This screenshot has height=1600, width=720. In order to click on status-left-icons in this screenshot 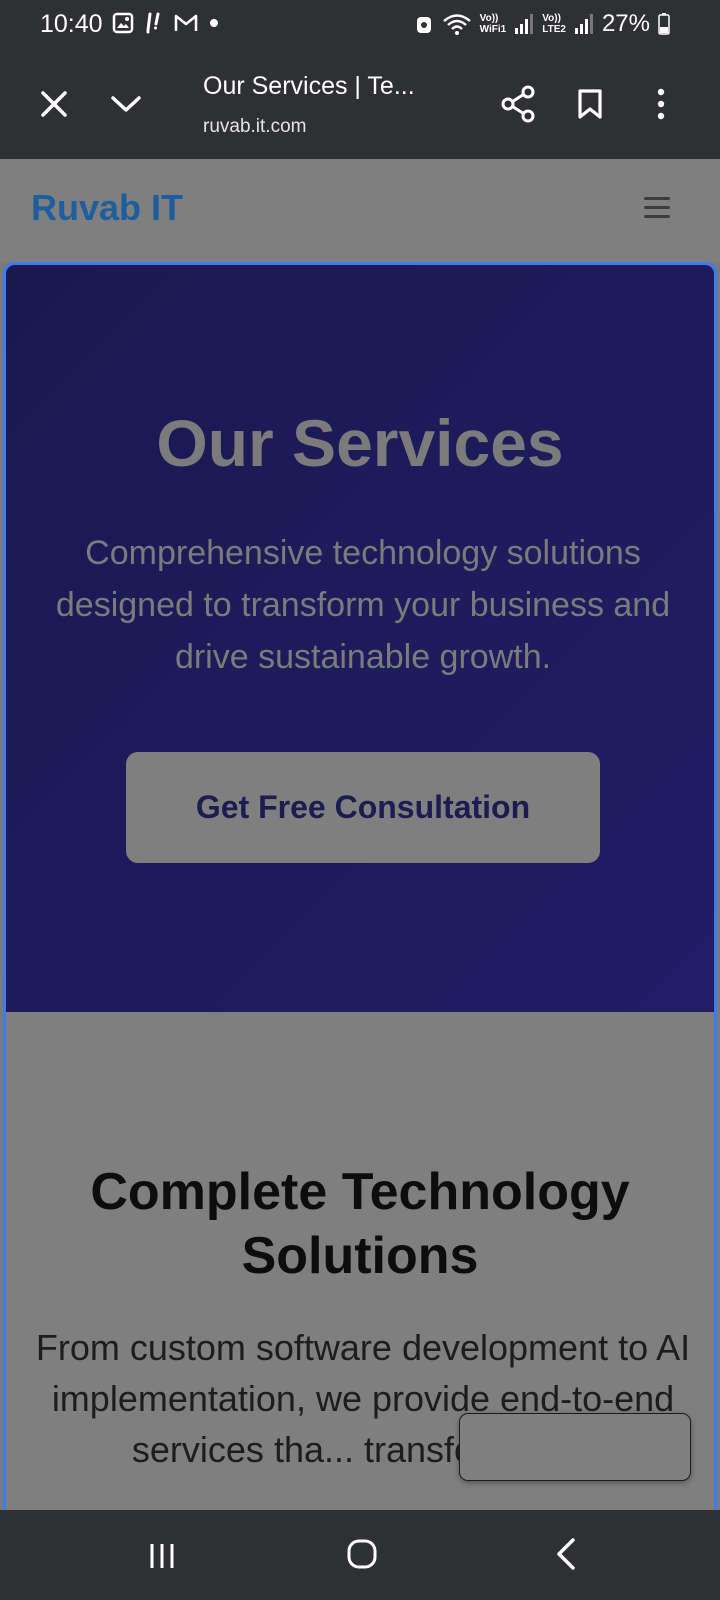, I will do `click(166, 23)`.